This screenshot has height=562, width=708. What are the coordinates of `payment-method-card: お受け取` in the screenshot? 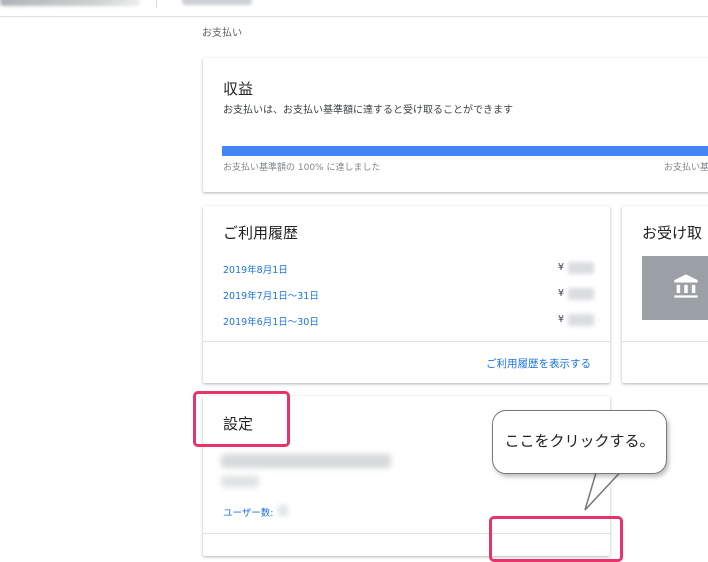 It's located at (665, 294).